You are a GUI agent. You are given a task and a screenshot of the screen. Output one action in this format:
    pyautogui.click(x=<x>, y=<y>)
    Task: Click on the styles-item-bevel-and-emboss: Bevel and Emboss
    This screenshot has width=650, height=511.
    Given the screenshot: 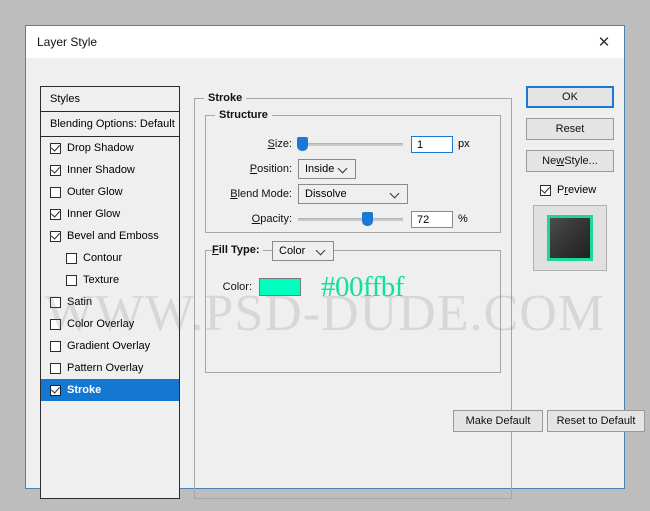 What is the action you would take?
    pyautogui.click(x=110, y=236)
    